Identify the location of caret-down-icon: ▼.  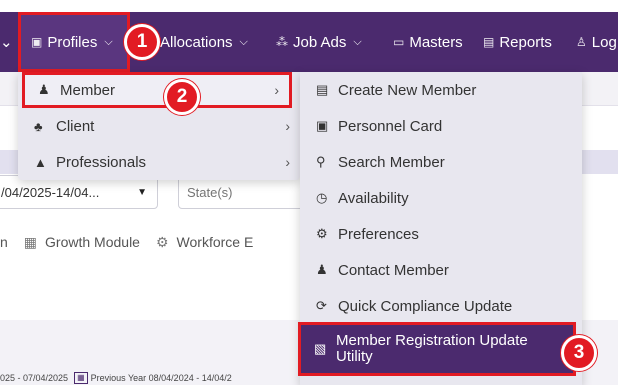
(142, 192).